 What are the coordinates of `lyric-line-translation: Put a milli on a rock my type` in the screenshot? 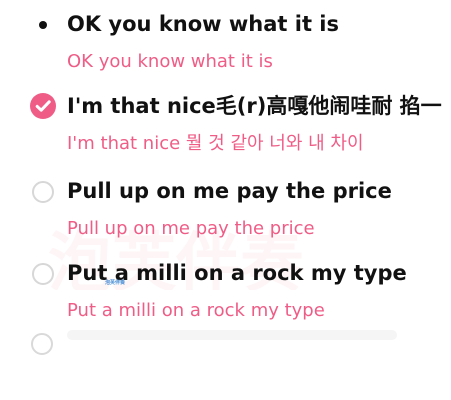 It's located at (196, 310).